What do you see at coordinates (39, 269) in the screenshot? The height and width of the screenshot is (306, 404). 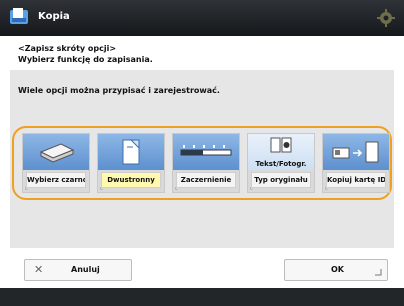 I see `close-icon: ✕` at bounding box center [39, 269].